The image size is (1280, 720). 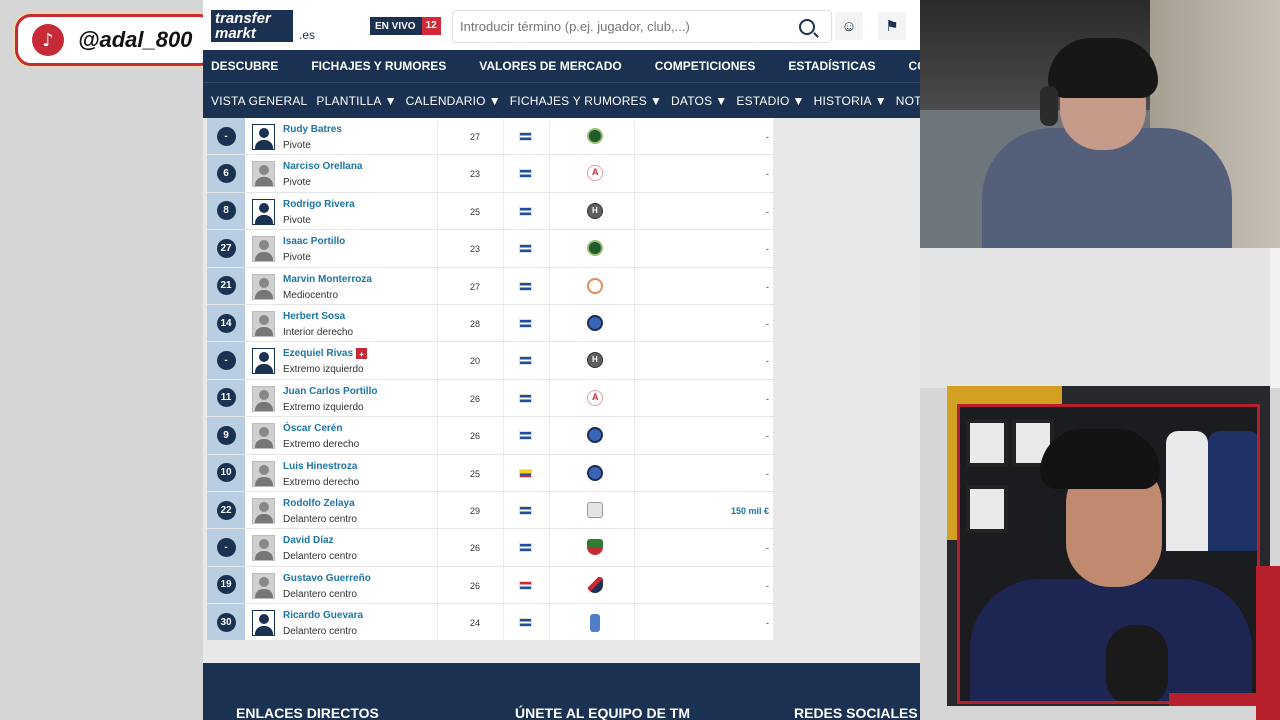 I want to click on search-input, so click(x=629, y=26).